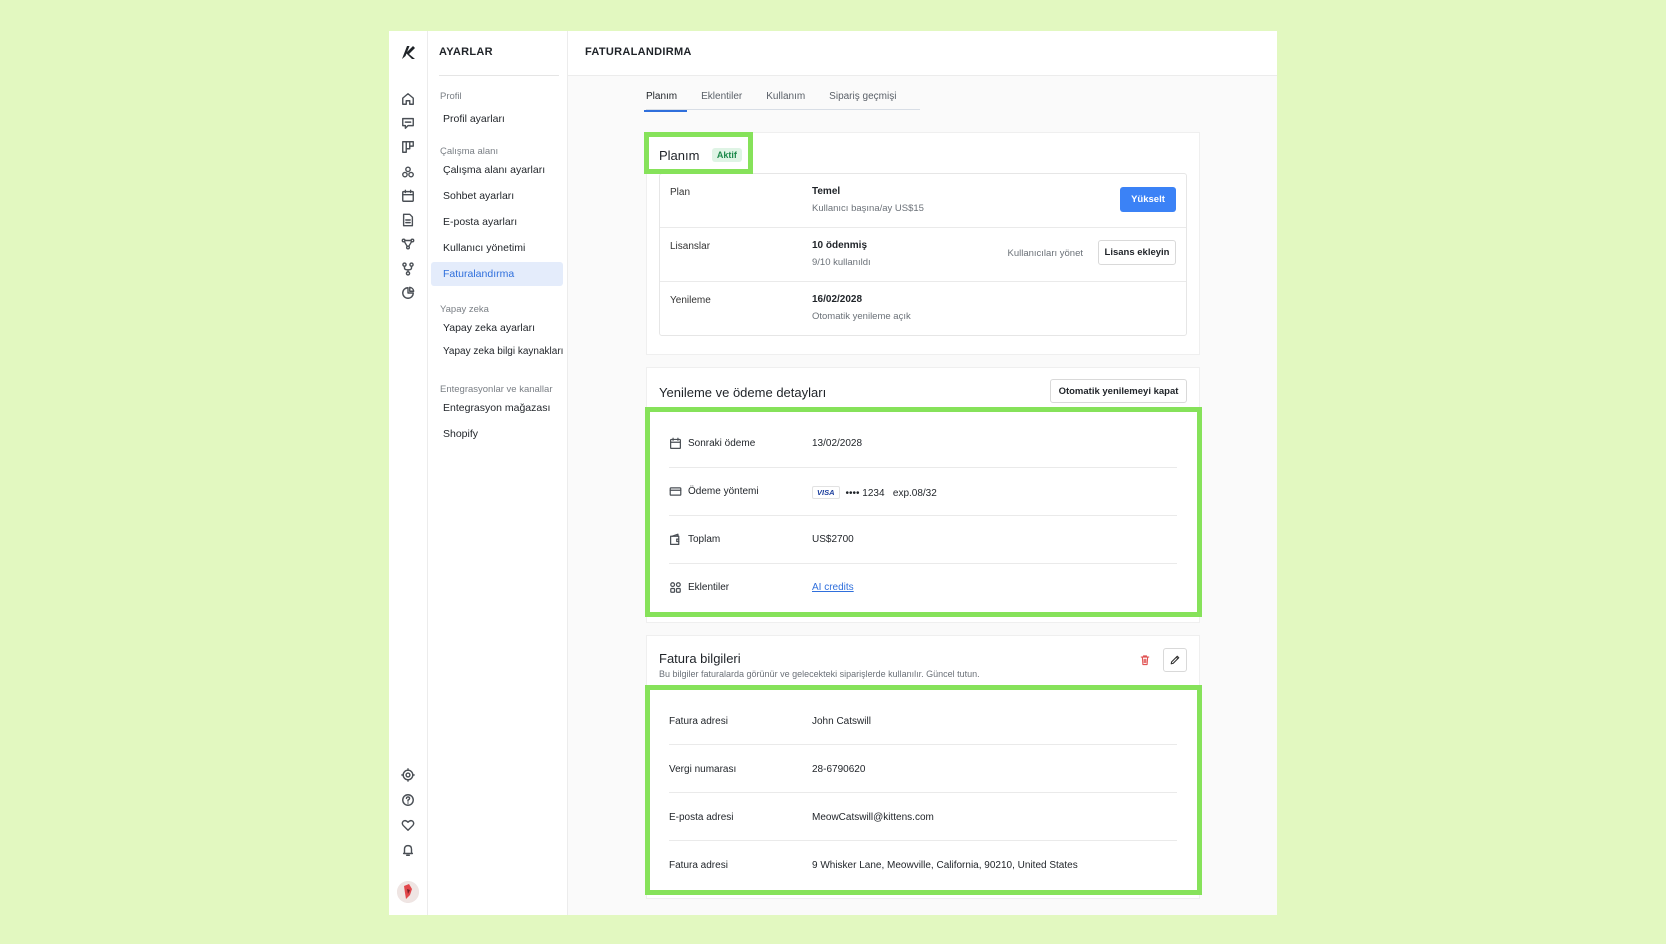  What do you see at coordinates (861, 316) in the screenshot?
I see `renewal-row-sub: Otomatik yenileme açık` at bounding box center [861, 316].